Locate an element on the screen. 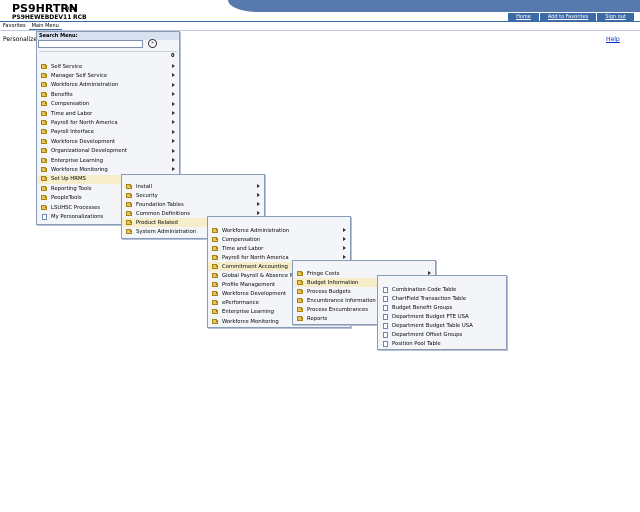 Image resolution: width=640 pixels, height=512 pixels. menu-item-department-budget-fte-usa: Department Budget FTE USA is located at coordinates (442, 316).